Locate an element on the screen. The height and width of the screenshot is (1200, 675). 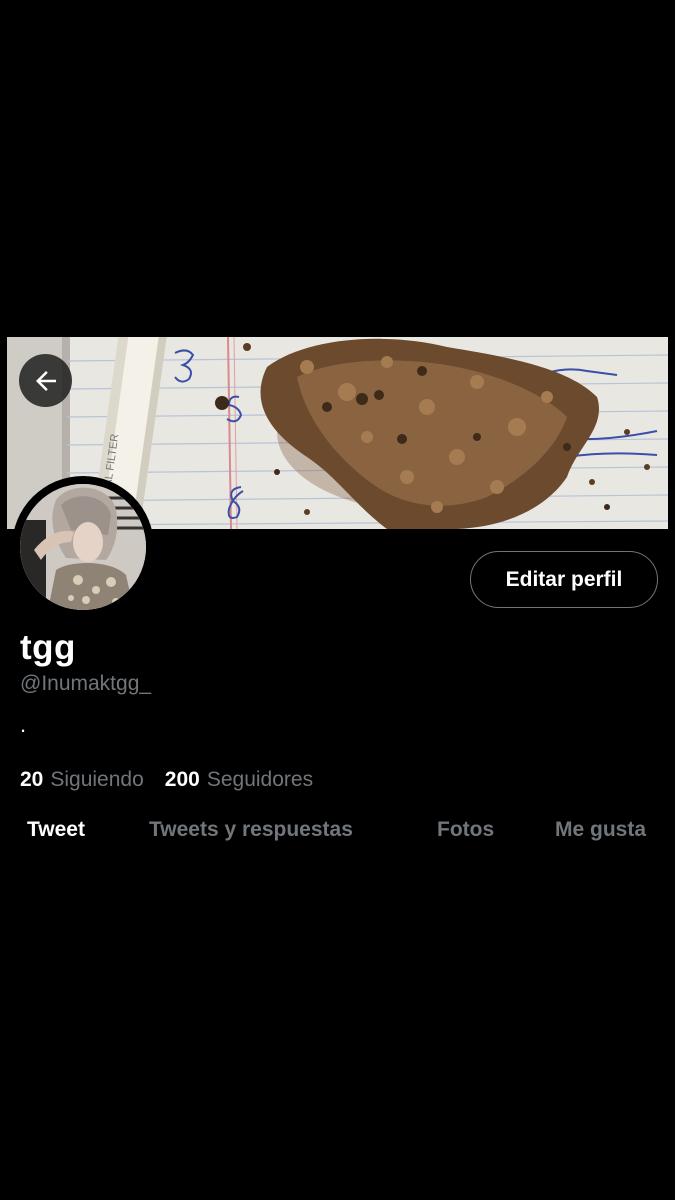
arrow-left-icon is located at coordinates (45, 380).